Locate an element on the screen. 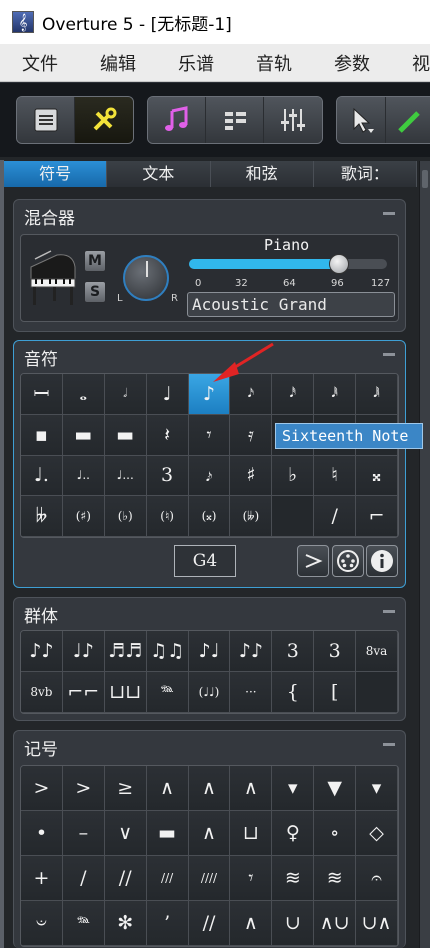 The image size is (430, 948). volume-slider is located at coordinates (288, 264).